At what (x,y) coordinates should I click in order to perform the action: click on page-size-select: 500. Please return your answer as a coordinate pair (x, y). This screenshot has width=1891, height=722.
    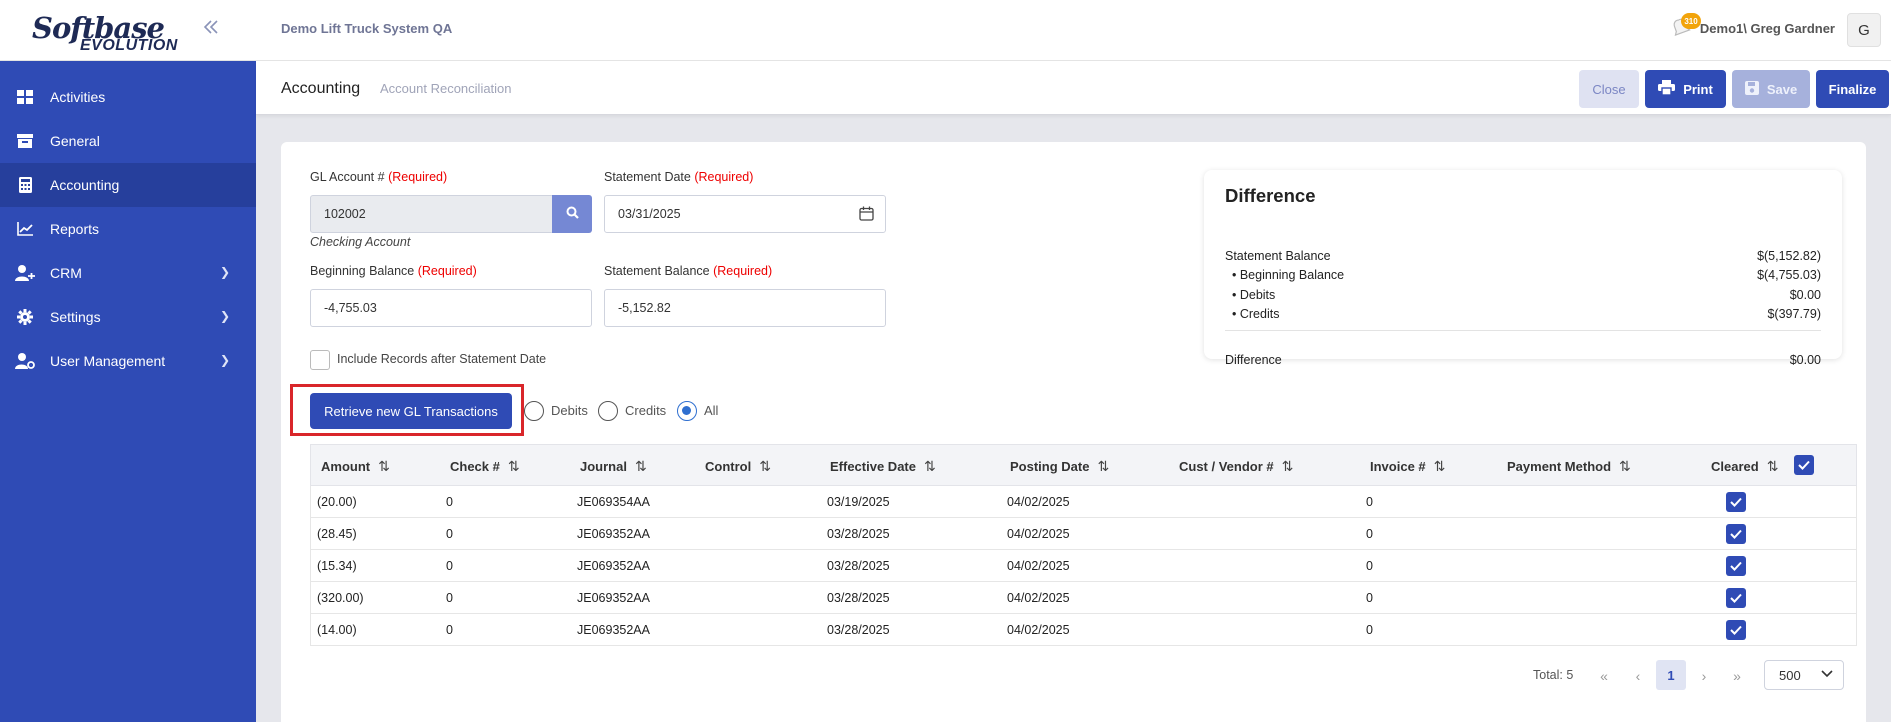
    Looking at the image, I should click on (1804, 675).